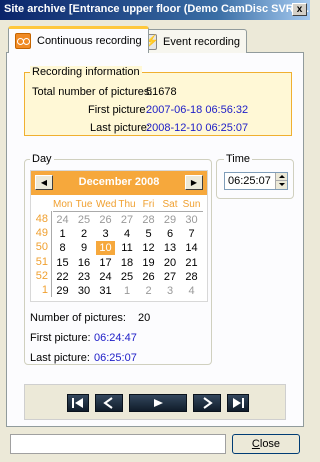 The height and width of the screenshot is (462, 320). What do you see at coordinates (23, 41) in the screenshot?
I see `continuous-recording-icon` at bounding box center [23, 41].